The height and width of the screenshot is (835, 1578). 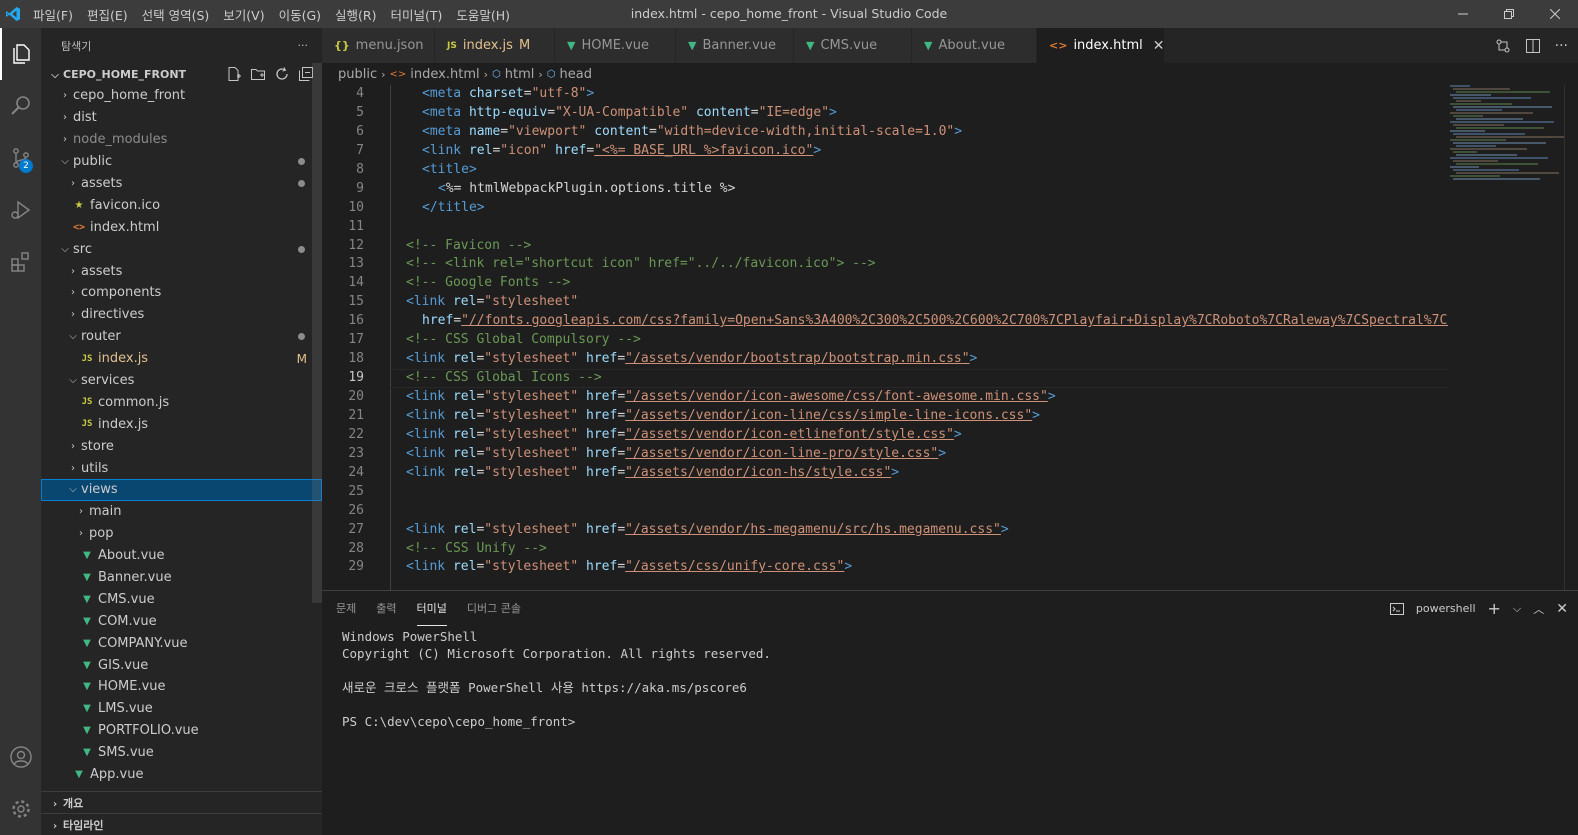 I want to click on menu-item: 보기(V), so click(x=243, y=14).